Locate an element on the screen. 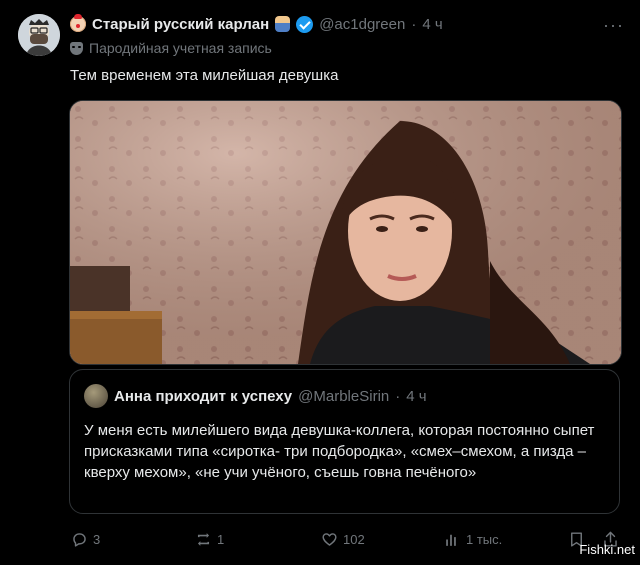  like-button: 102 is located at coordinates (342, 539).